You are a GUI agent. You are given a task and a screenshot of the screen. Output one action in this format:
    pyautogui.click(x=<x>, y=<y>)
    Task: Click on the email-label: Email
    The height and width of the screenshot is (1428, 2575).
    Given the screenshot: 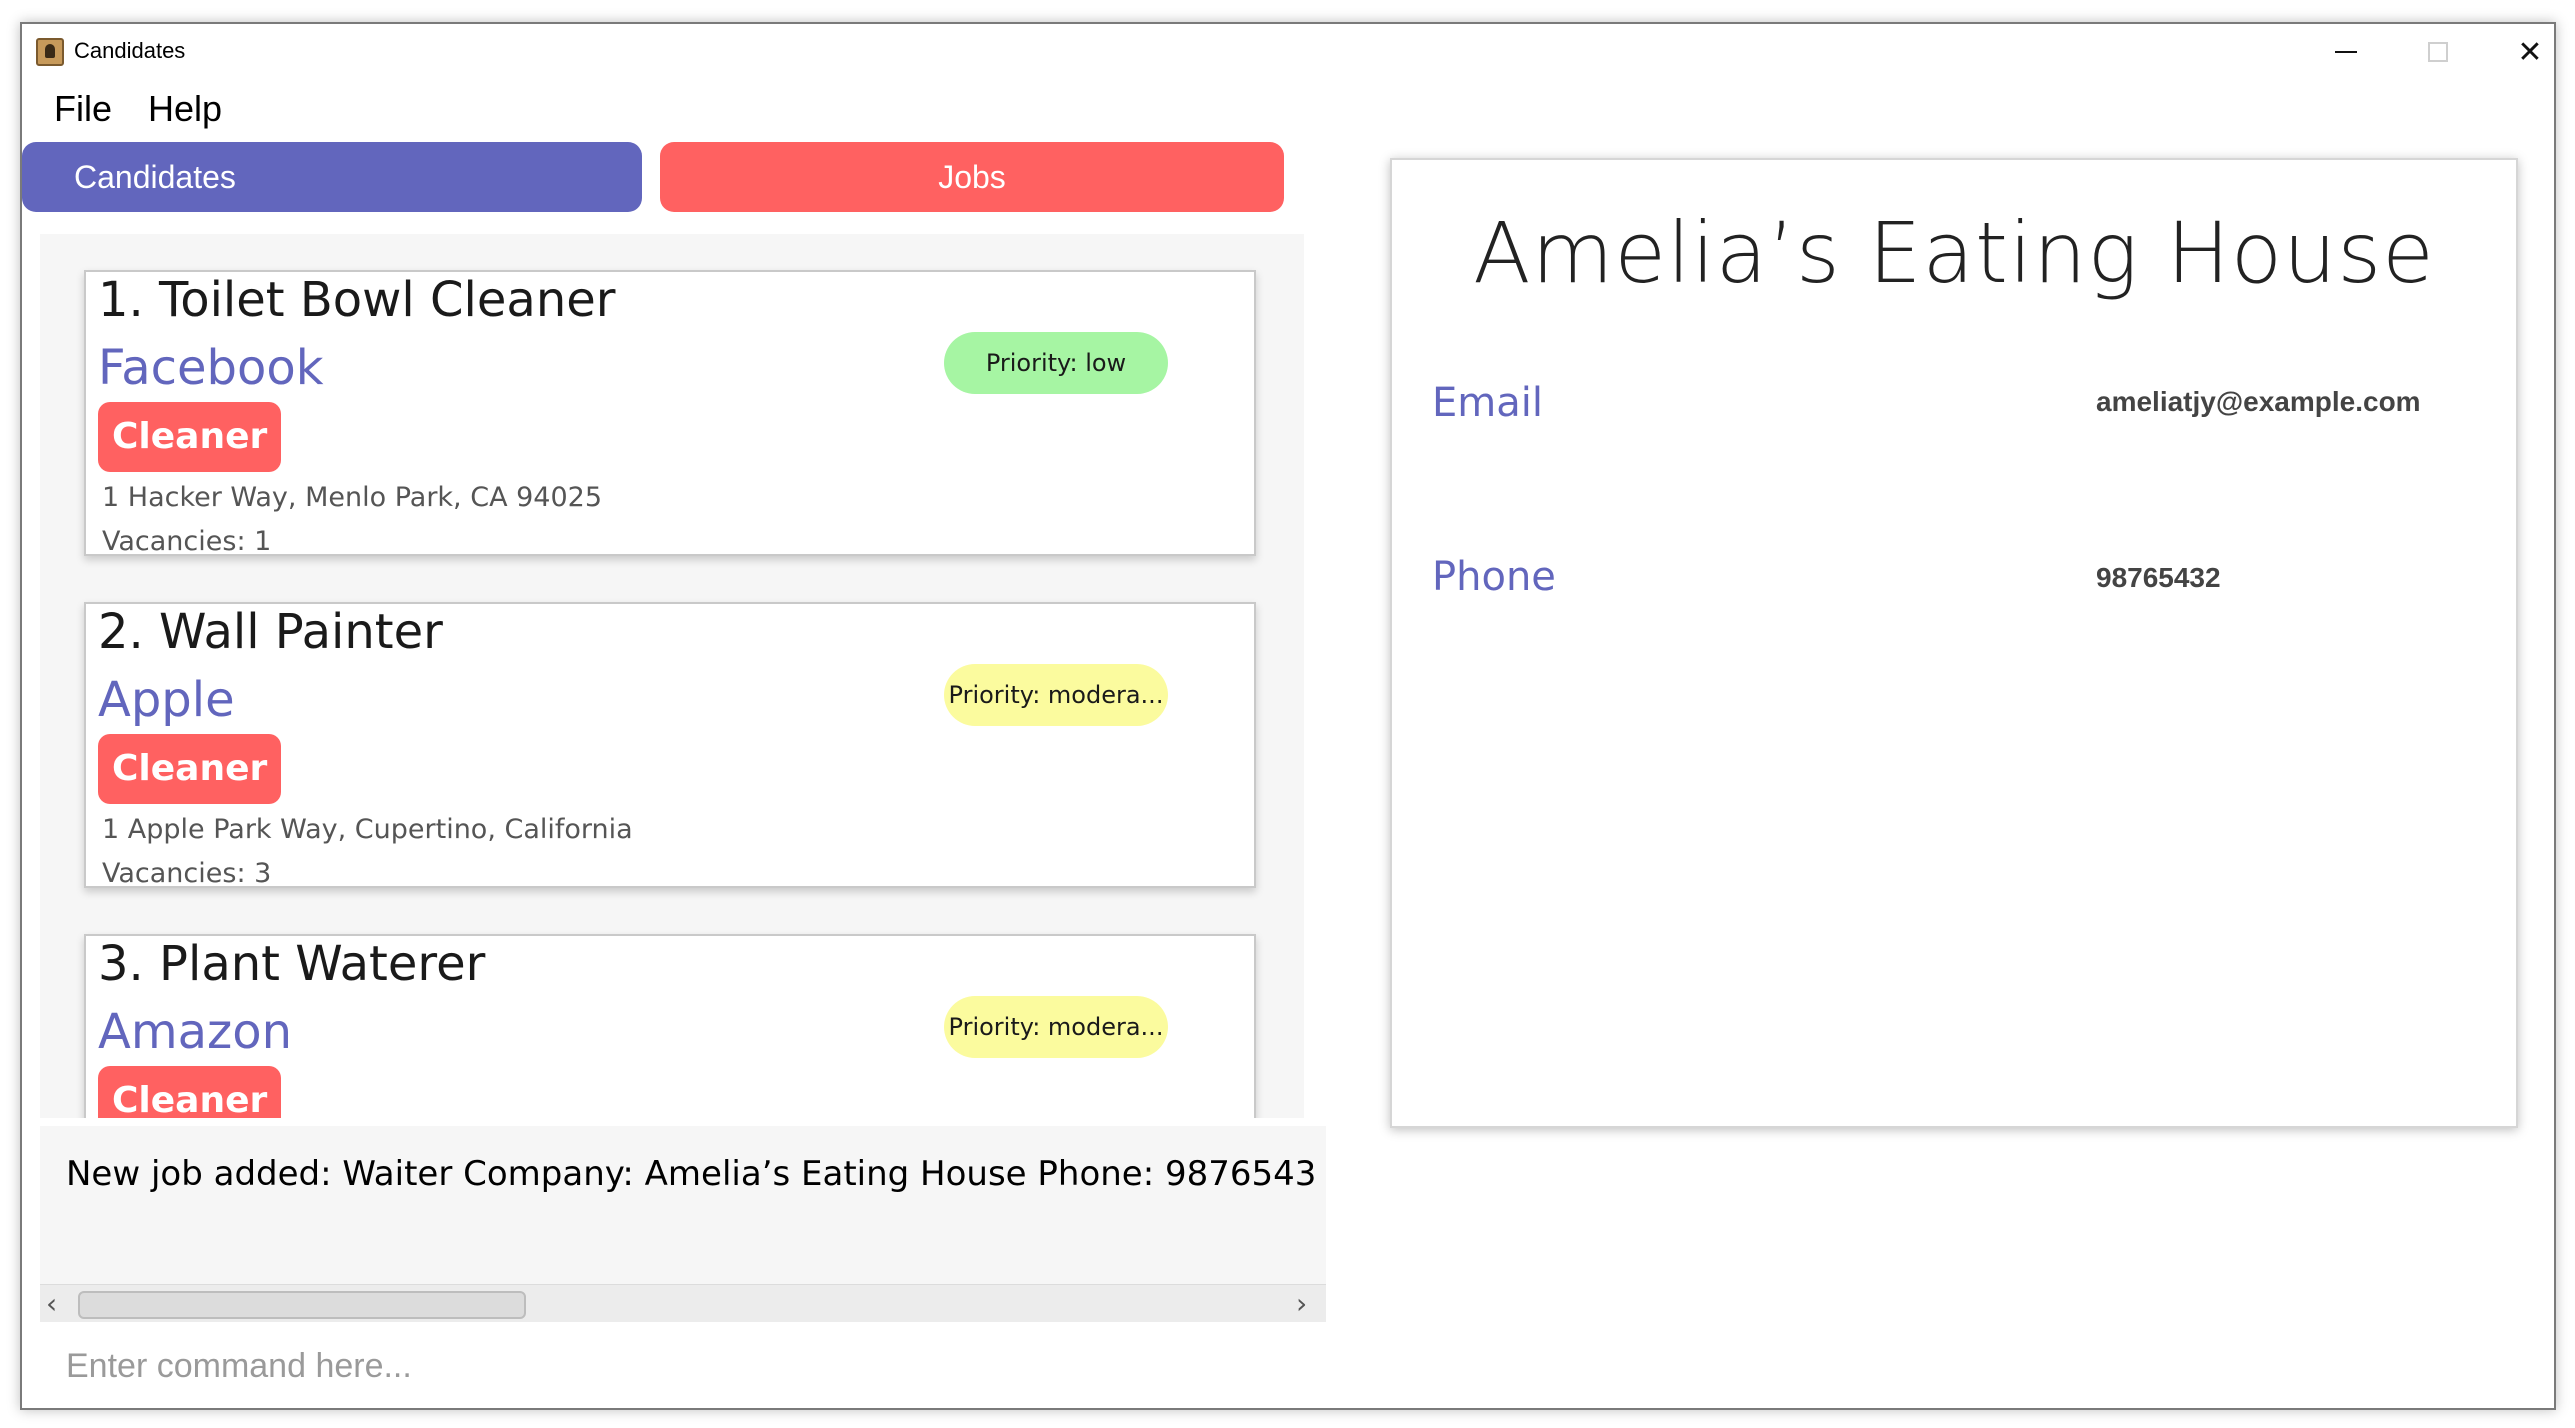 What is the action you would take?
    pyautogui.click(x=1487, y=403)
    